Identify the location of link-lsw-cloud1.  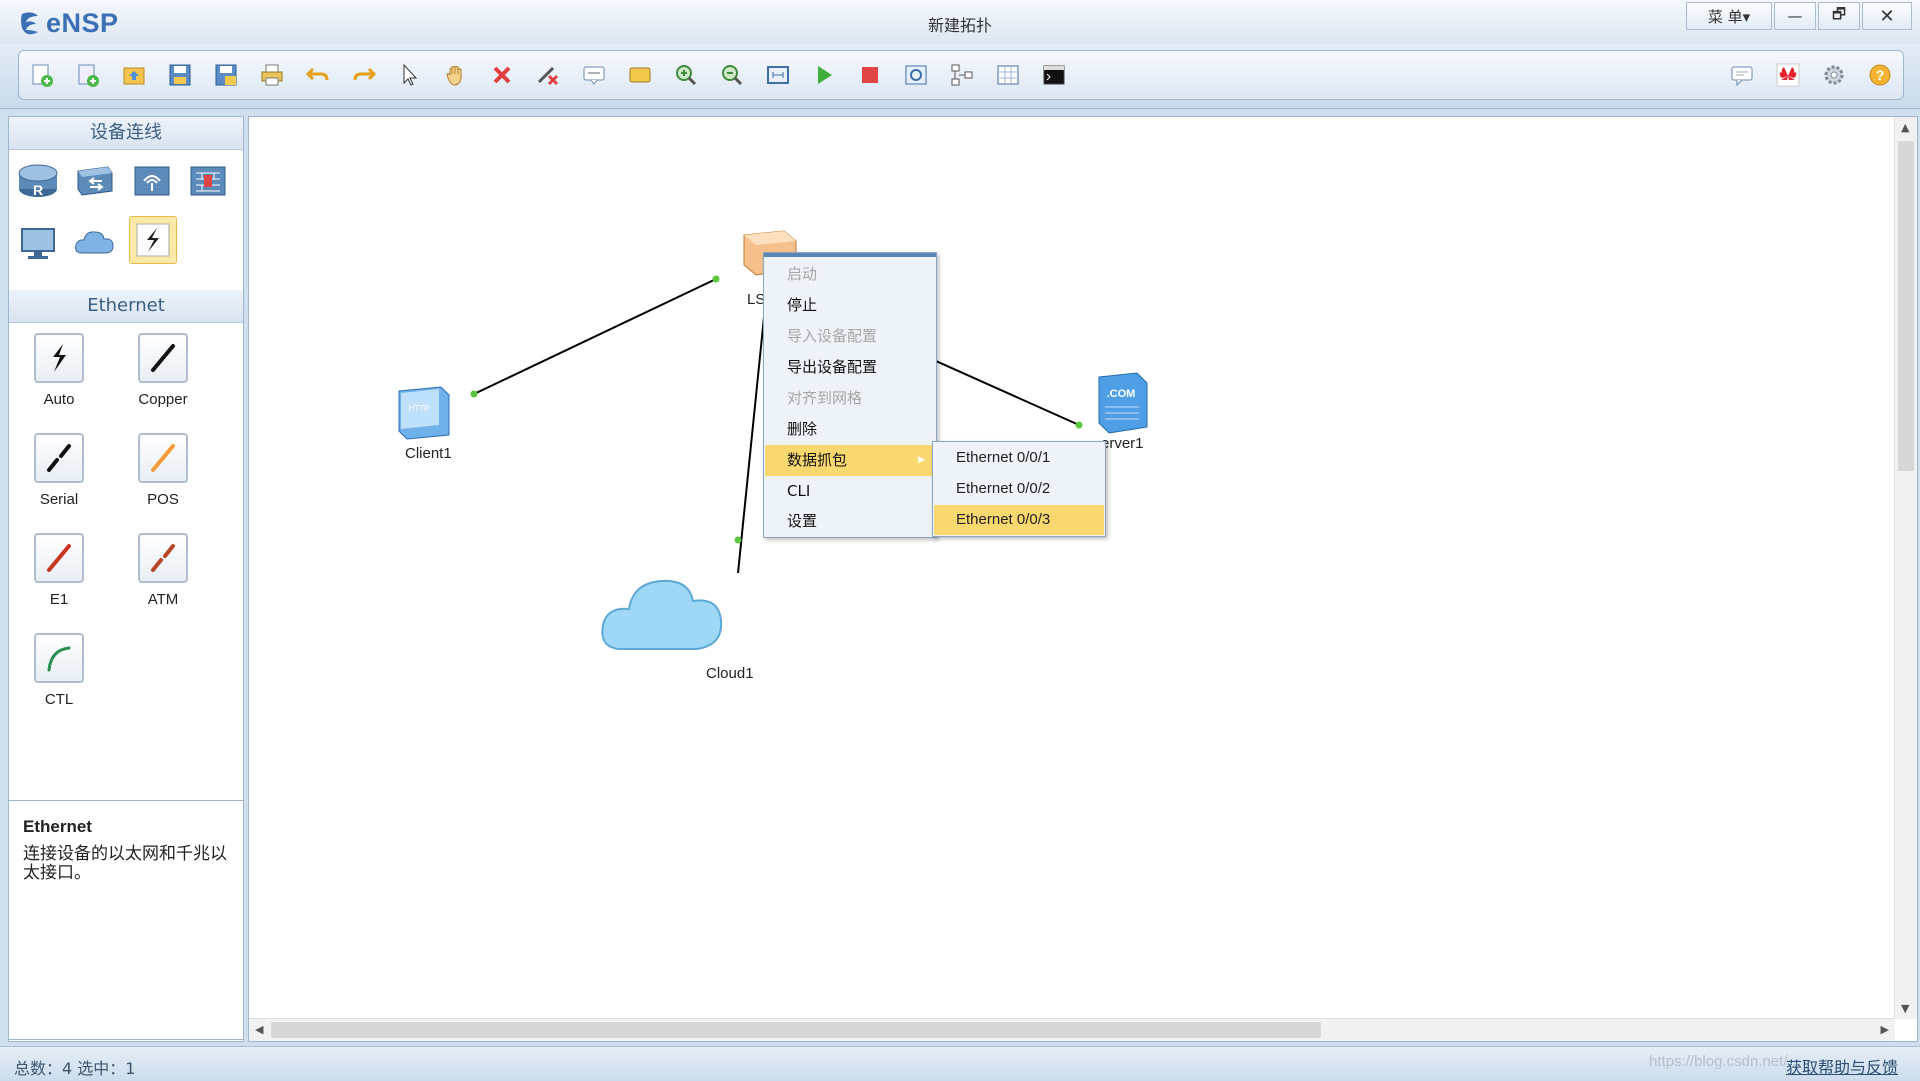
(751, 445).